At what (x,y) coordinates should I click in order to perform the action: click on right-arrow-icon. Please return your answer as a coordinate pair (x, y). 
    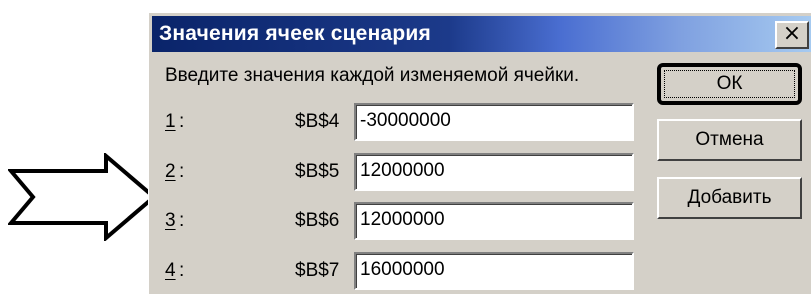
    Looking at the image, I should click on (83, 197).